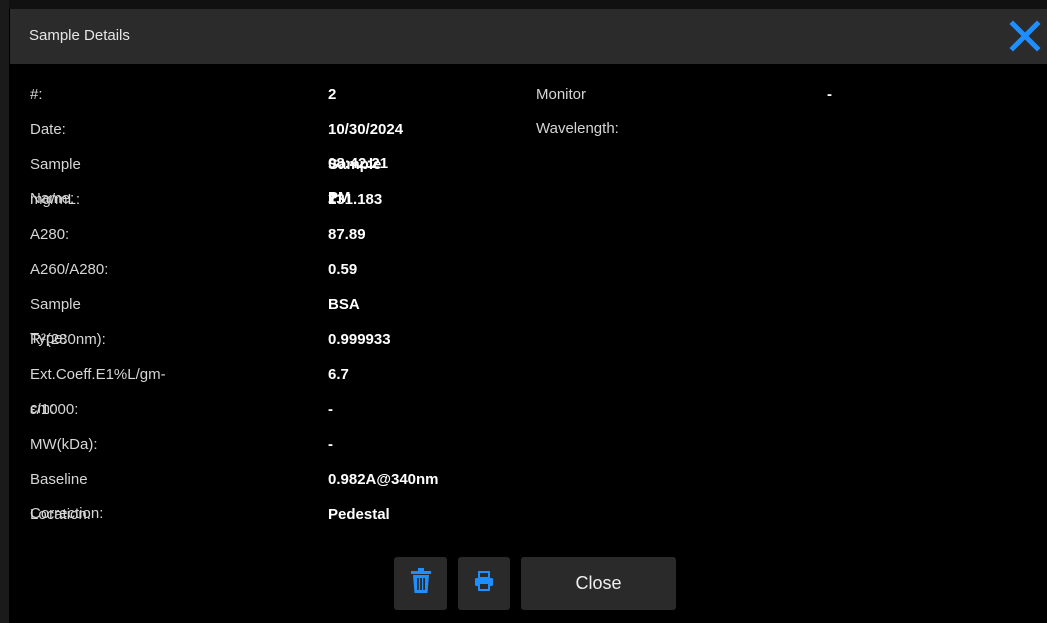  Describe the element at coordinates (359, 514) in the screenshot. I see `field-value: Pedestal` at that location.